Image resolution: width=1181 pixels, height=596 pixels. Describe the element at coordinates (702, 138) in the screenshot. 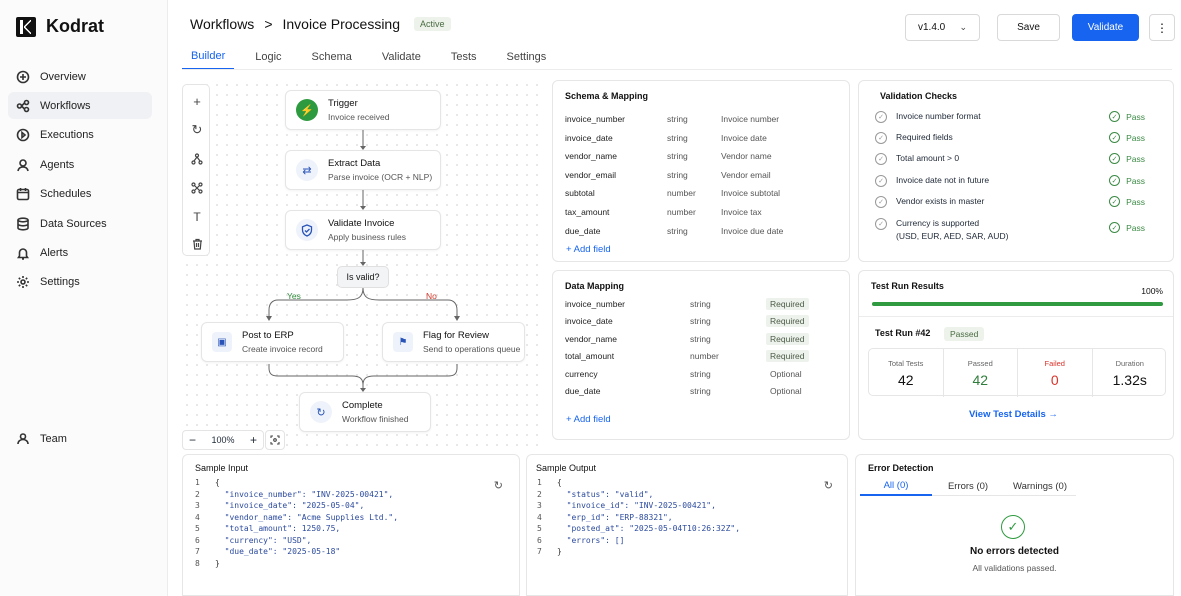

I see `schema-row: invoice_date string Invoice date` at that location.